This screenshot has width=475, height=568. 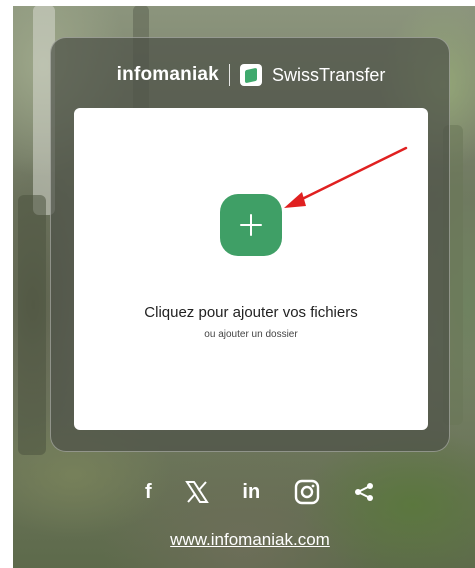 I want to click on add-files-label: Cliquez pour ajouter vos fichiers, so click(x=251, y=312).